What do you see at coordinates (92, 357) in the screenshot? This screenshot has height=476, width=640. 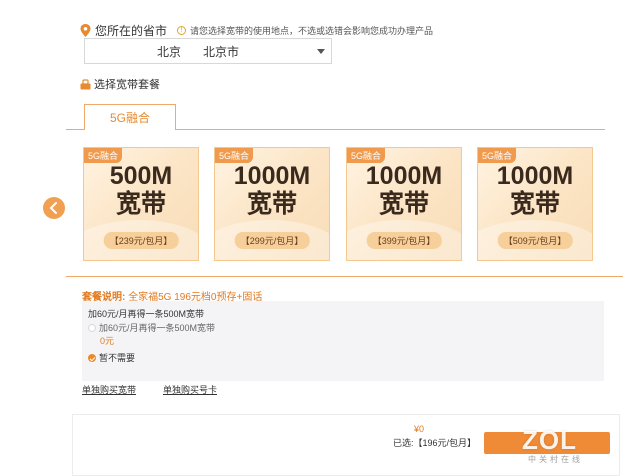 I see `radio-checked-icon` at bounding box center [92, 357].